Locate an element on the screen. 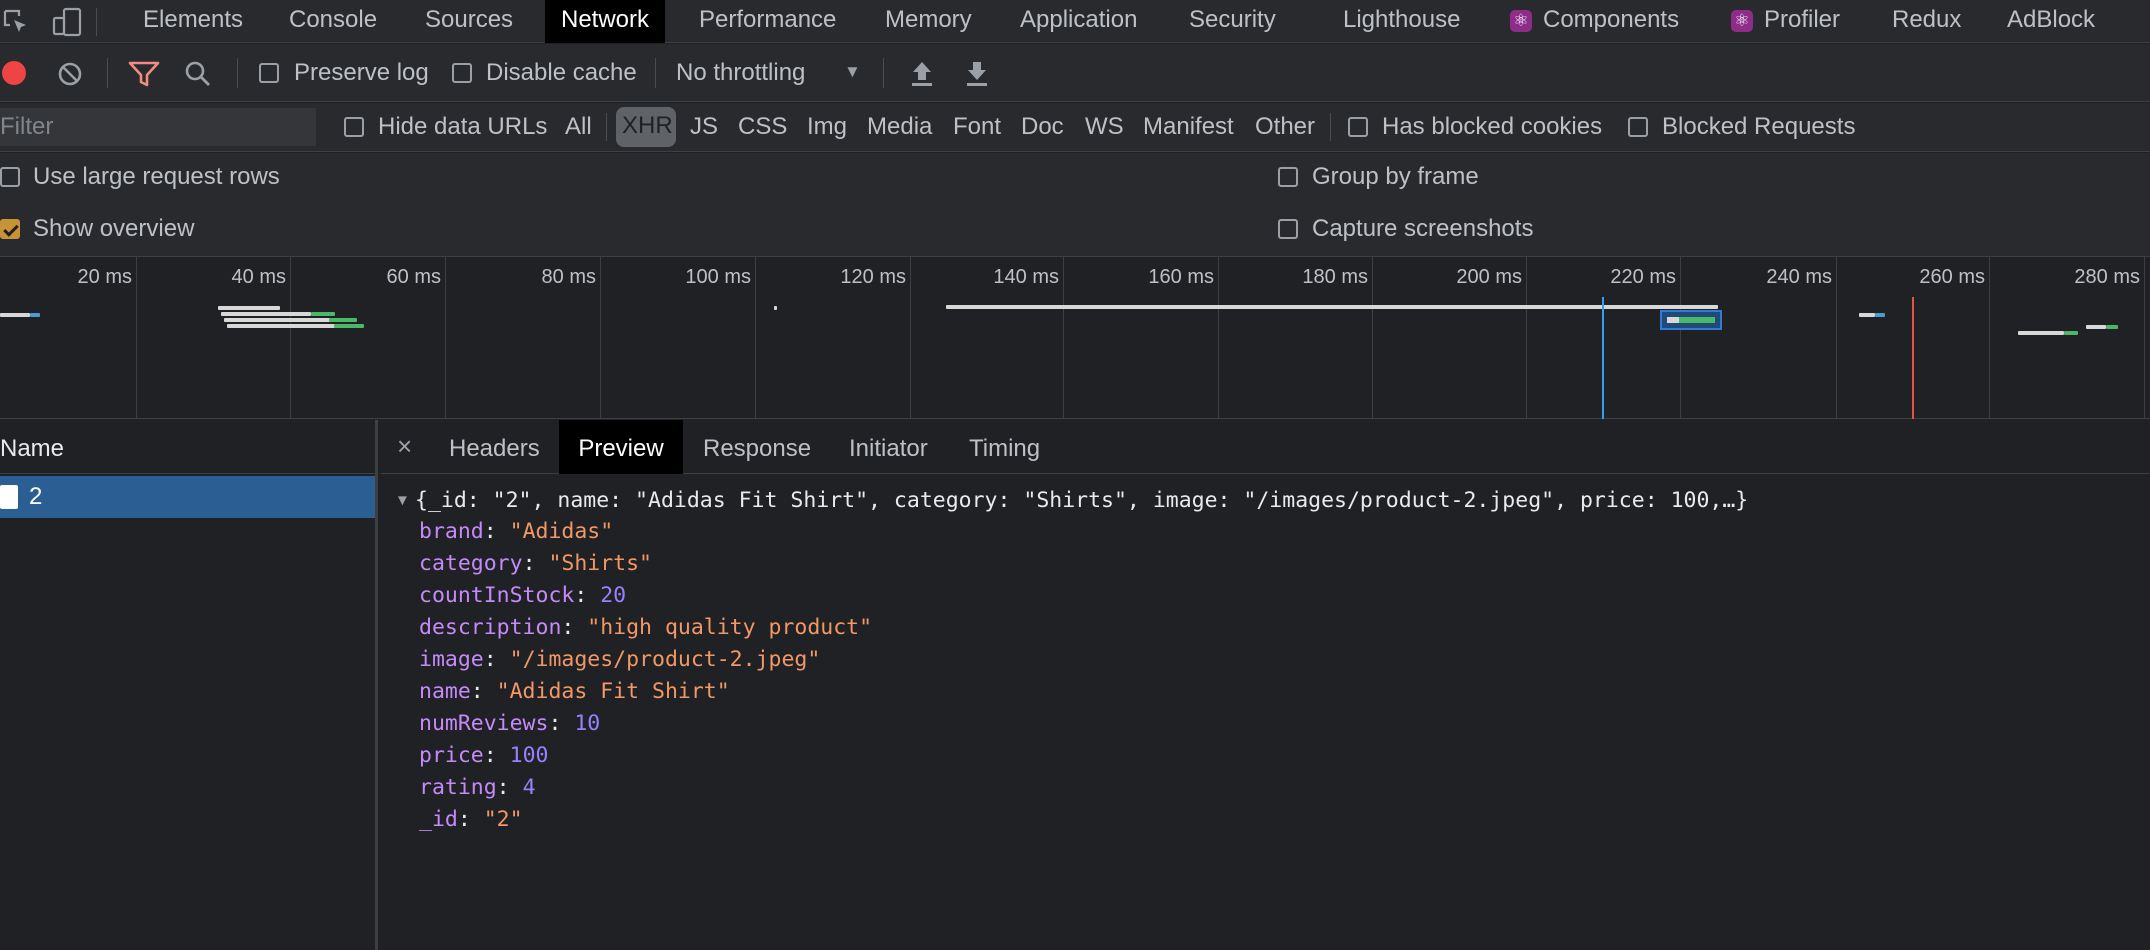 This screenshot has width=2150, height=950. tabbar-divider is located at coordinates (96, 22).